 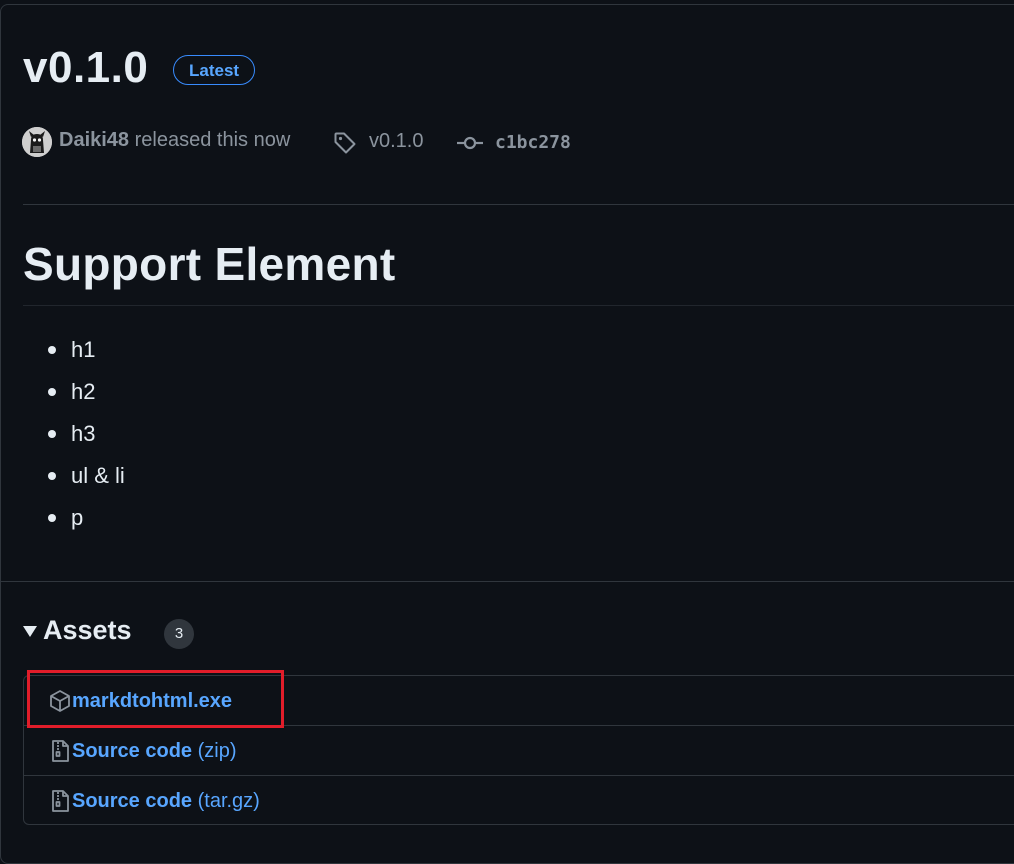 I want to click on list-item-text: h2, so click(x=83, y=391).